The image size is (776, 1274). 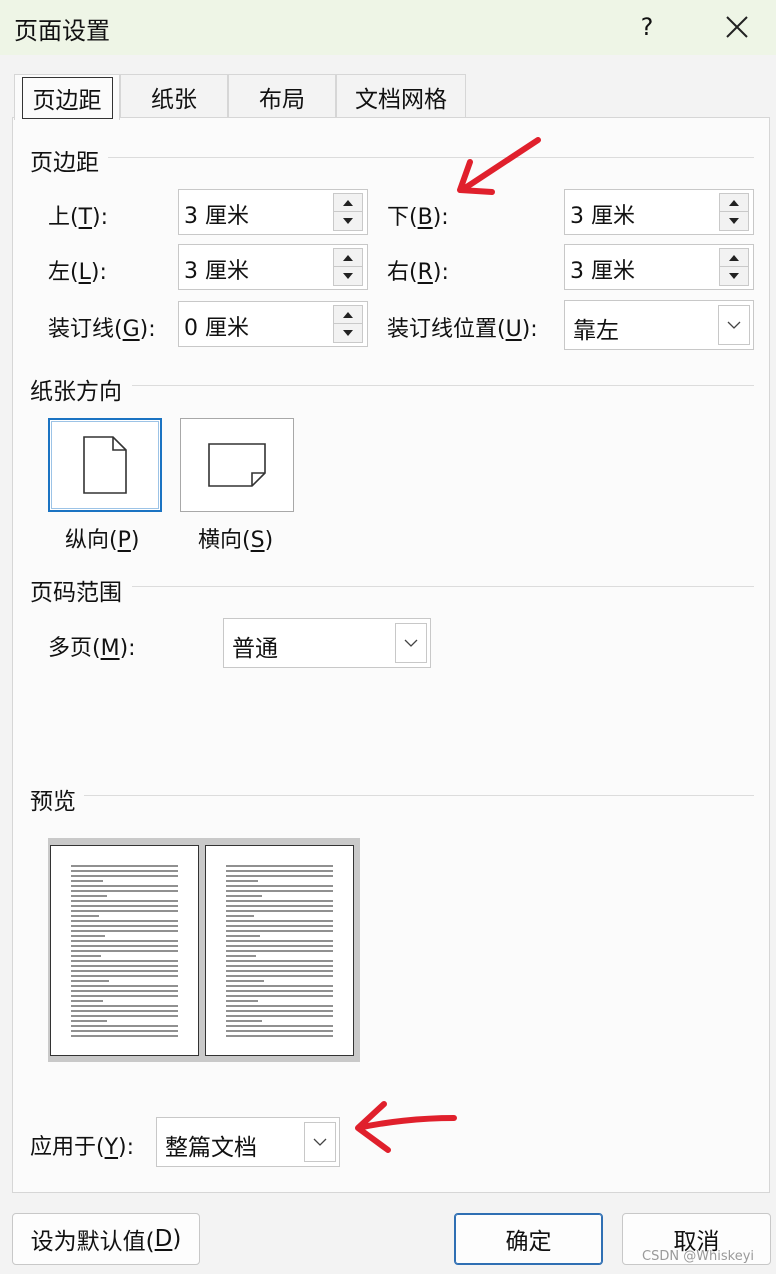 I want to click on right-margin-label: 右(R):, so click(x=418, y=272).